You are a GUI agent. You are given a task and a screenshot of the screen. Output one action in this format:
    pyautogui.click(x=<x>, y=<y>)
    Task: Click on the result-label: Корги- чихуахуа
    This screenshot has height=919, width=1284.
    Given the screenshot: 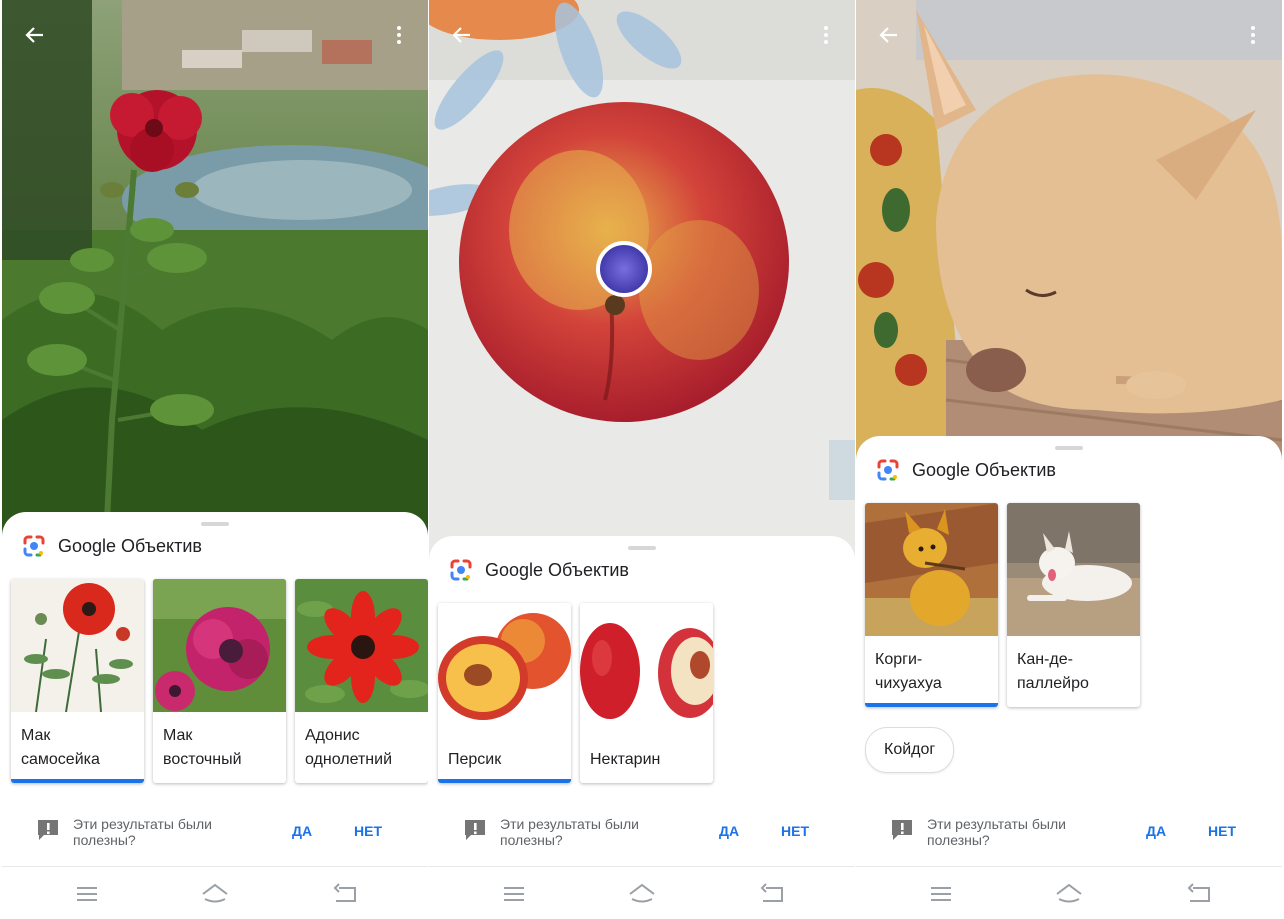 What is the action you would take?
    pyautogui.click(x=908, y=671)
    